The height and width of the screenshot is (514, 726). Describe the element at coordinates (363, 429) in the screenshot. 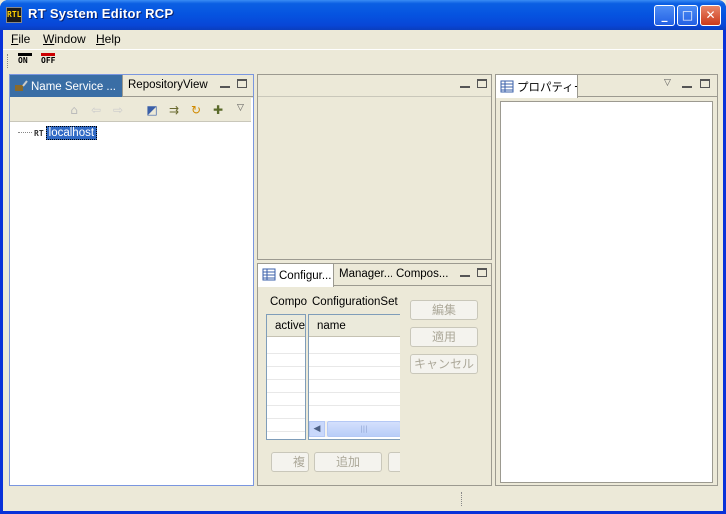

I see `scroll-thumb: |||` at that location.